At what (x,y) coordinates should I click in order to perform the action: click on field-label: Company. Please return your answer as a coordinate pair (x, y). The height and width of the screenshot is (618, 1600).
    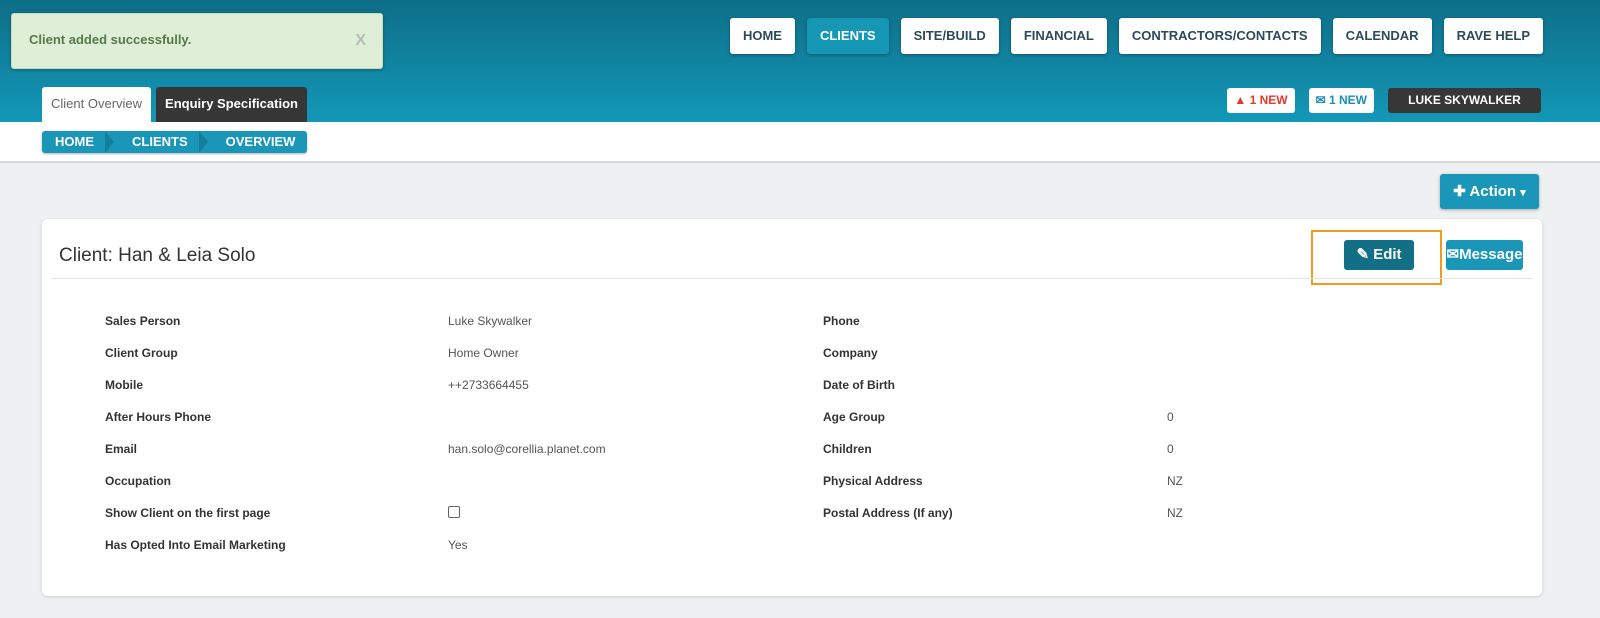
    Looking at the image, I should click on (850, 353).